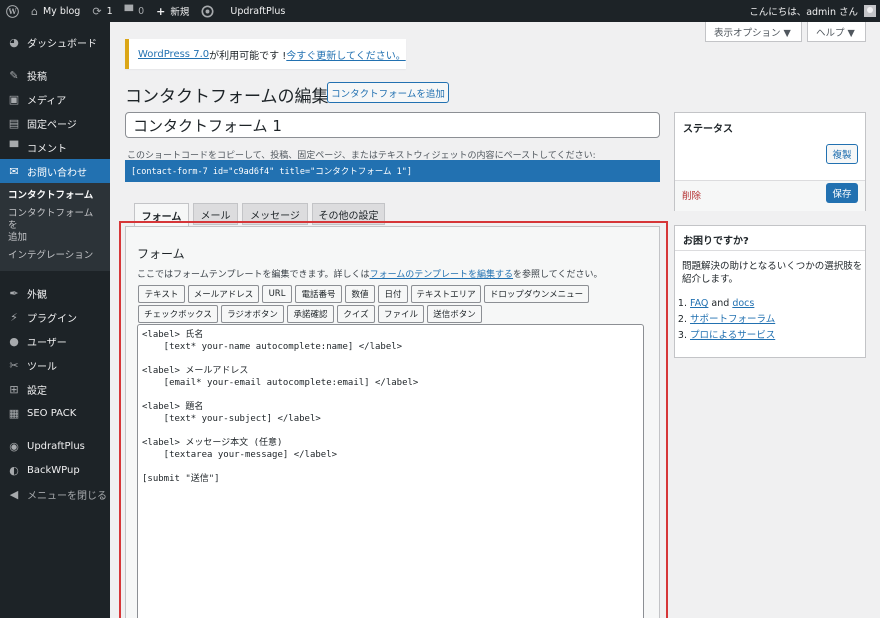 This screenshot has height=618, width=880. I want to click on dashboard-icon: ◕, so click(14, 42).